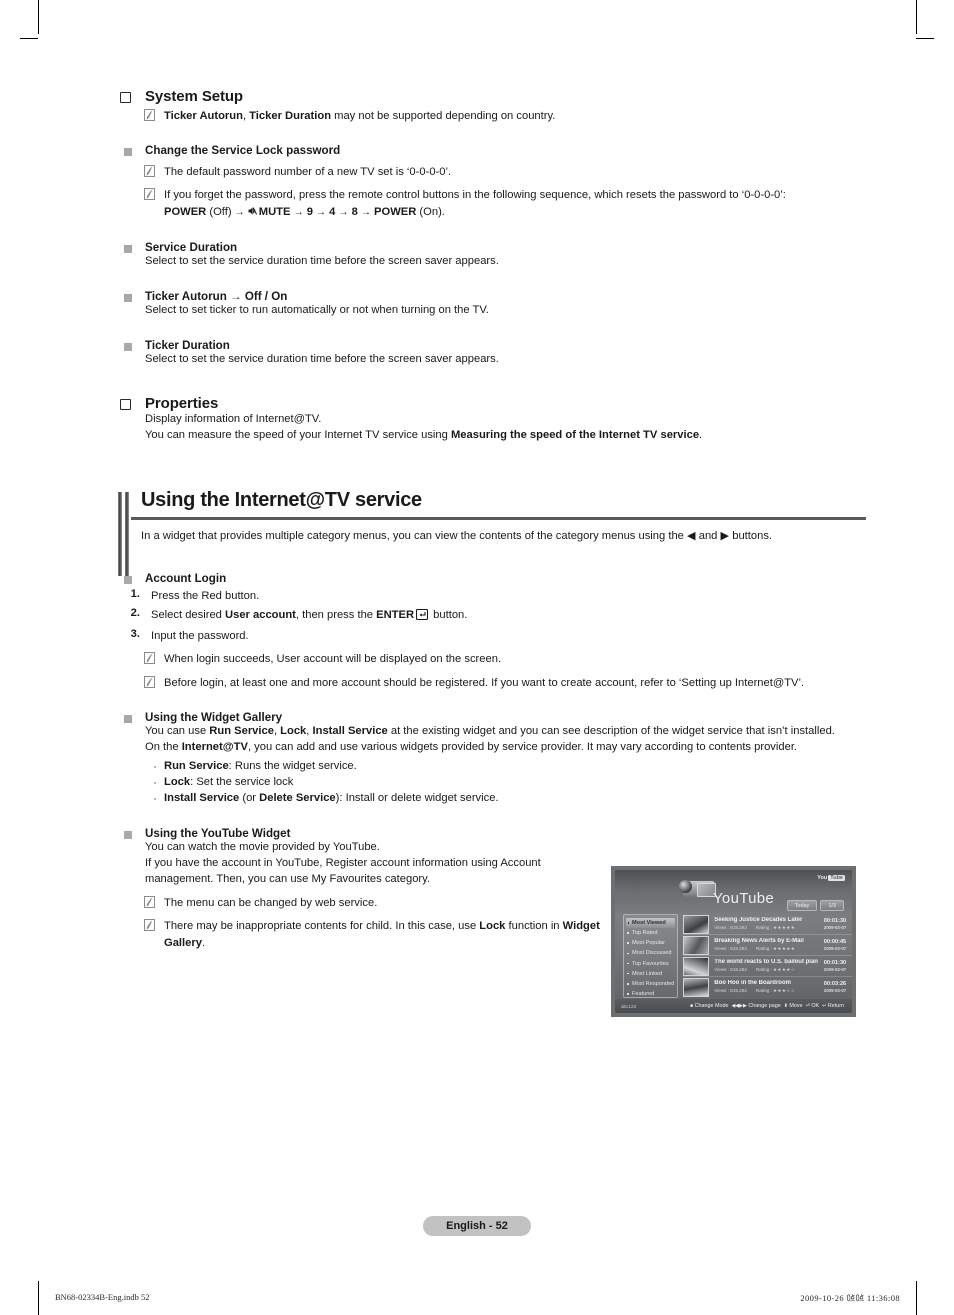  Describe the element at coordinates (534, 926) in the screenshot. I see `note-inapp-mid: function in` at that location.